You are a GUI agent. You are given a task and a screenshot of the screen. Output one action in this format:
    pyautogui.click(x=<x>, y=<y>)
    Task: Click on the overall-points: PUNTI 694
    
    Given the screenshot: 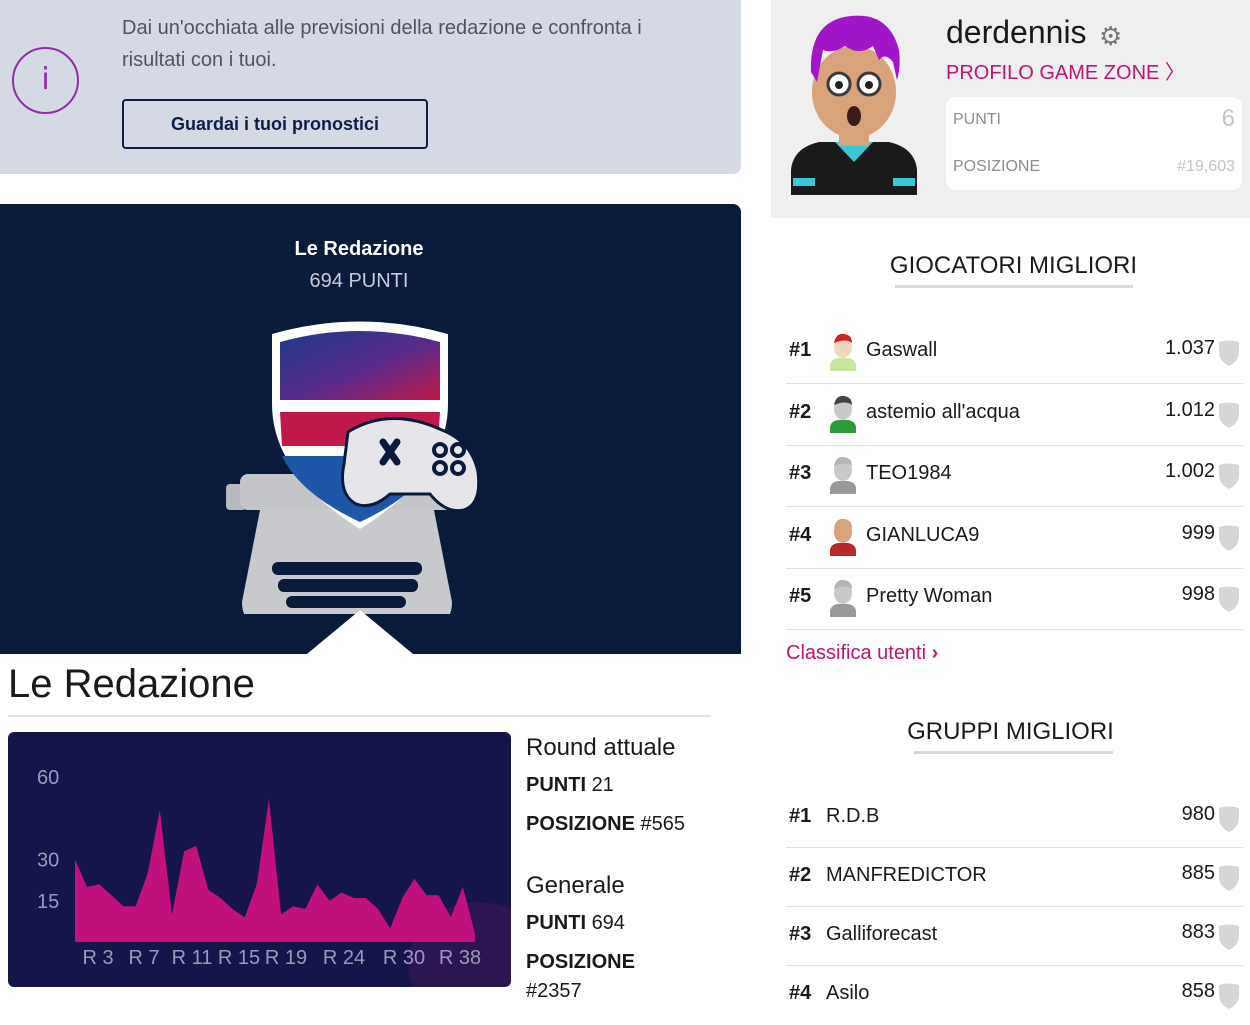 What is the action you would take?
    pyautogui.click(x=631, y=923)
    